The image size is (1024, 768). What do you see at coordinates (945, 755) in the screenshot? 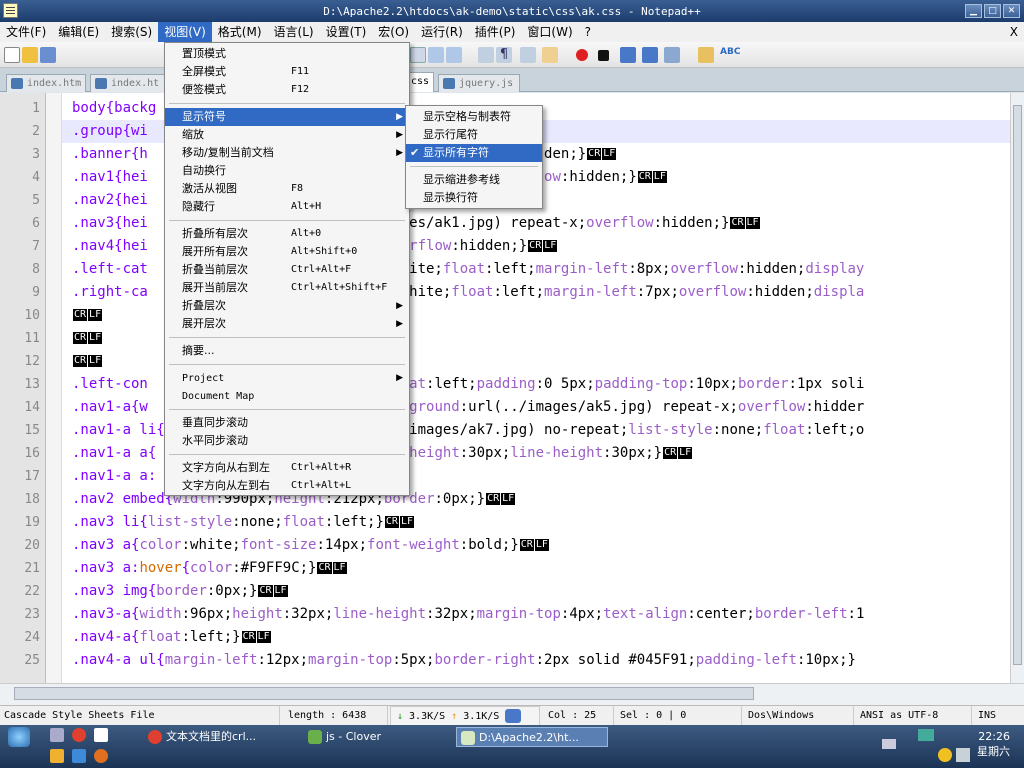
I see `tray-icon` at bounding box center [945, 755].